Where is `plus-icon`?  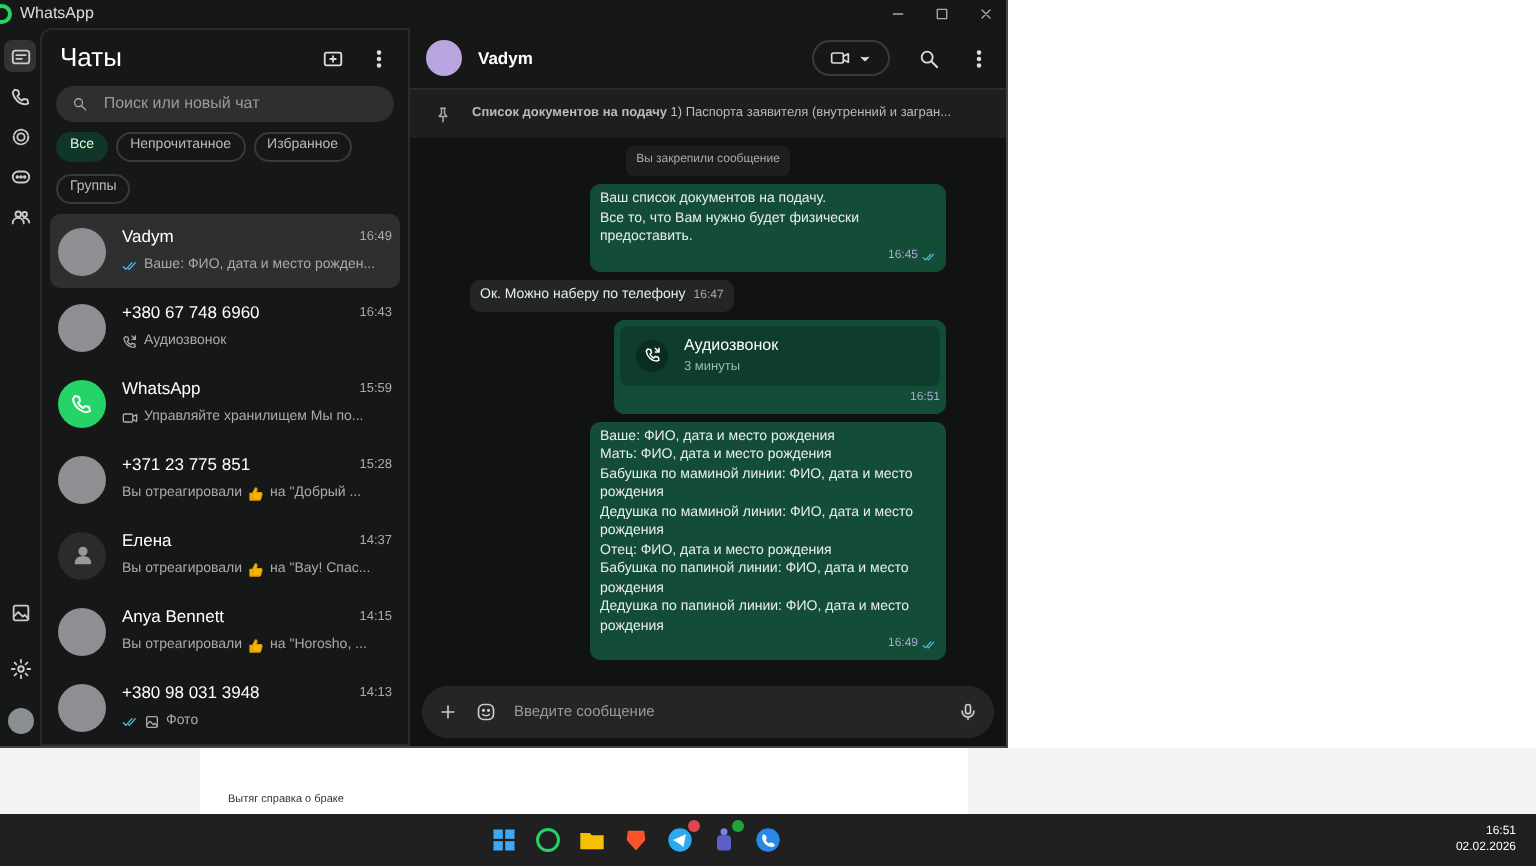 plus-icon is located at coordinates (448, 712).